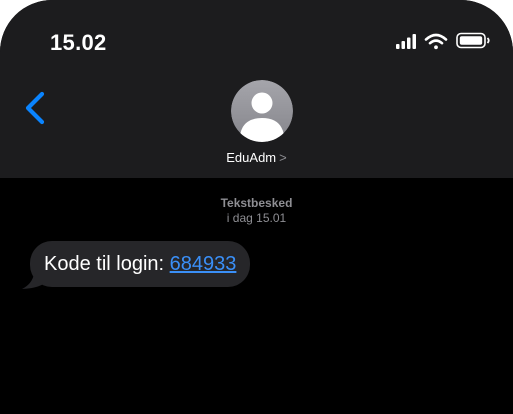 The height and width of the screenshot is (414, 513). What do you see at coordinates (251, 157) in the screenshot?
I see `contact-name: EduAdm` at bounding box center [251, 157].